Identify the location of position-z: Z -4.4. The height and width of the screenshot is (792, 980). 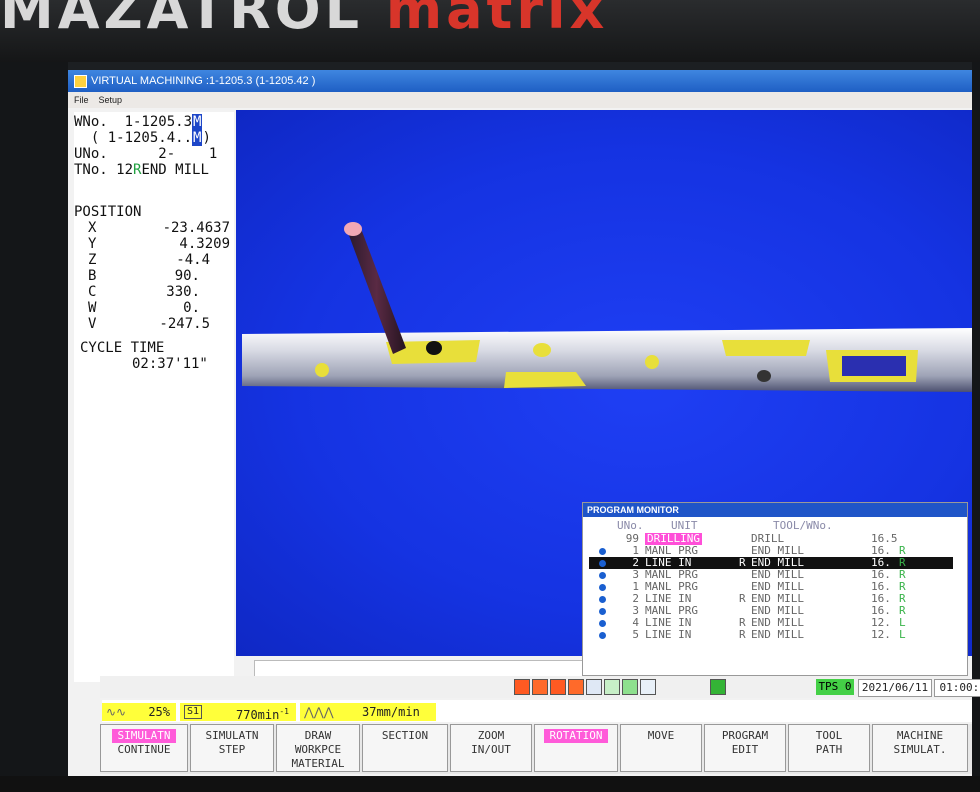
(149, 260).